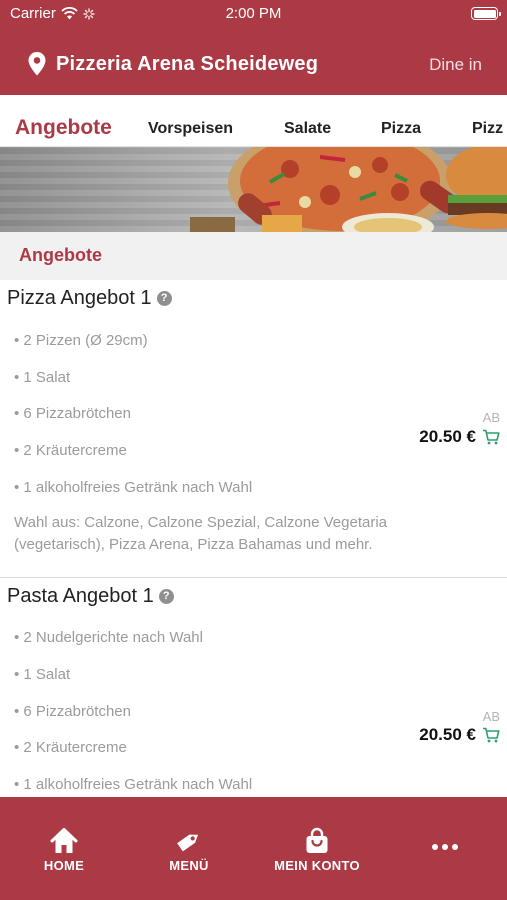 The image size is (507, 900). What do you see at coordinates (60, 255) in the screenshot?
I see `section-title: Angebote` at bounding box center [60, 255].